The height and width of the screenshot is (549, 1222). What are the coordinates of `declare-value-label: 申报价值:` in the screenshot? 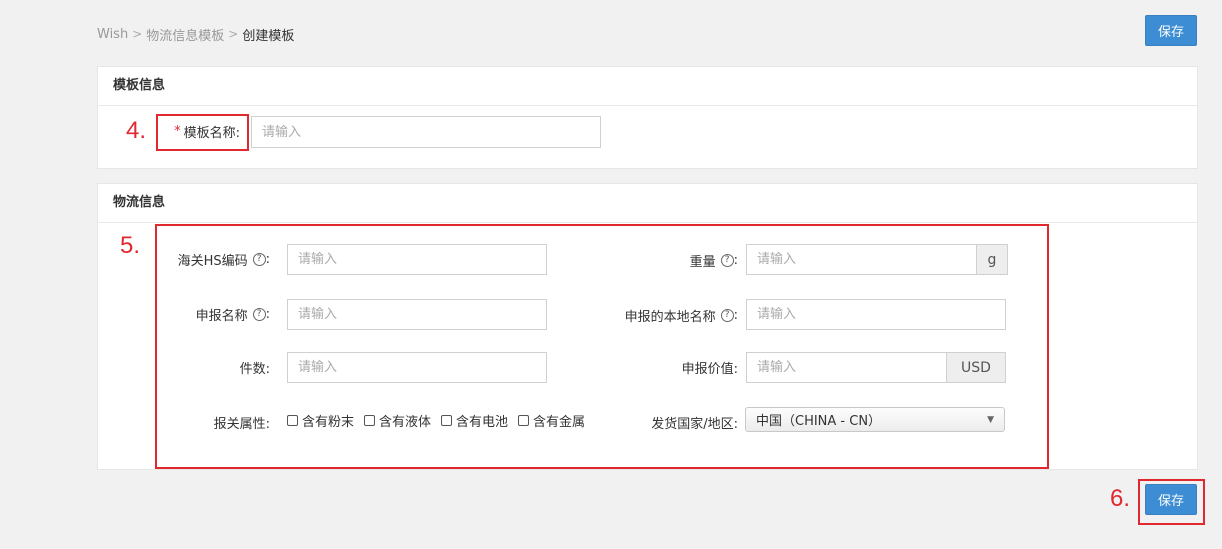 It's located at (669, 367).